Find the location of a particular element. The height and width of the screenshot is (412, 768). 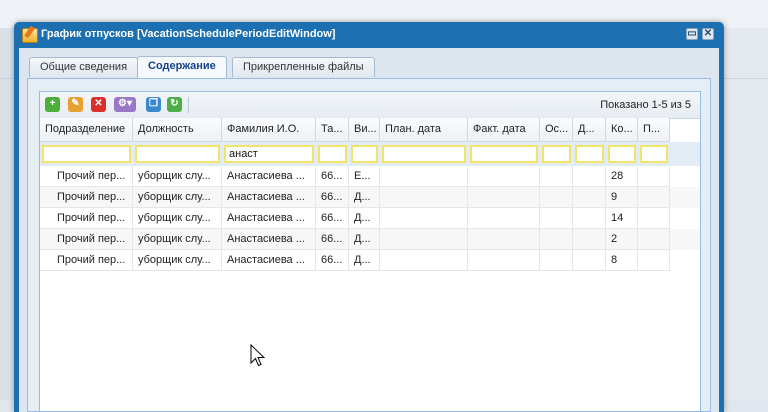

column-header-fact-date: Факт. дата is located at coordinates (504, 130).